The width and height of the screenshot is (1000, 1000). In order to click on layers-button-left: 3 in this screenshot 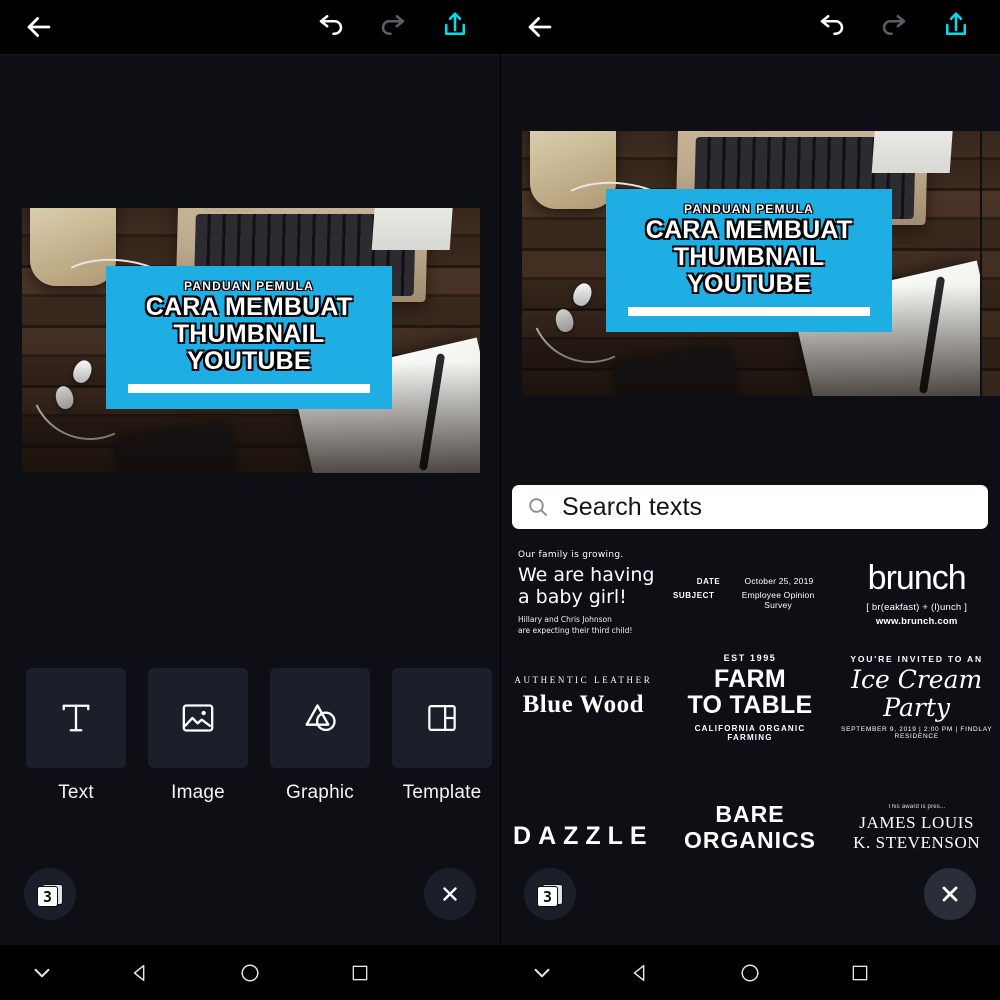, I will do `click(50, 894)`.